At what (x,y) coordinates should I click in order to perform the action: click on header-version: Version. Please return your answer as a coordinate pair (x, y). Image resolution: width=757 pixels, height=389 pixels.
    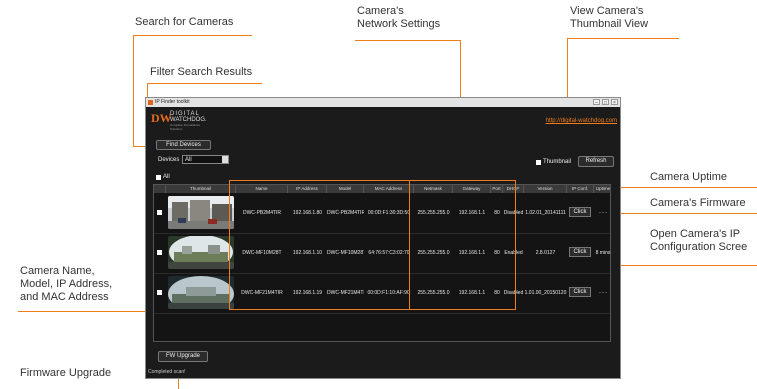
    Looking at the image, I should click on (545, 189).